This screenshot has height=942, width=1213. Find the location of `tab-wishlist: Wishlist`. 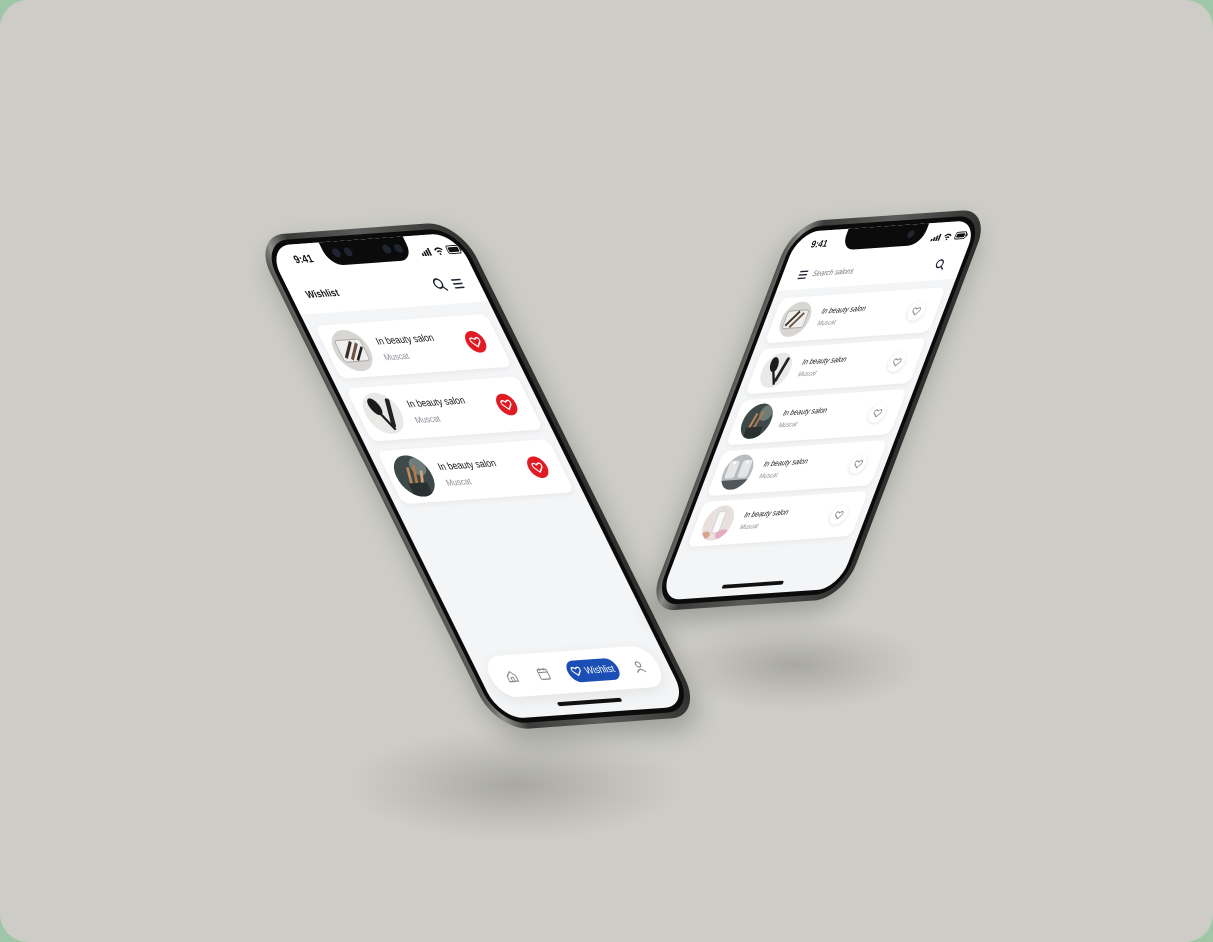

tab-wishlist: Wishlist is located at coordinates (593, 670).